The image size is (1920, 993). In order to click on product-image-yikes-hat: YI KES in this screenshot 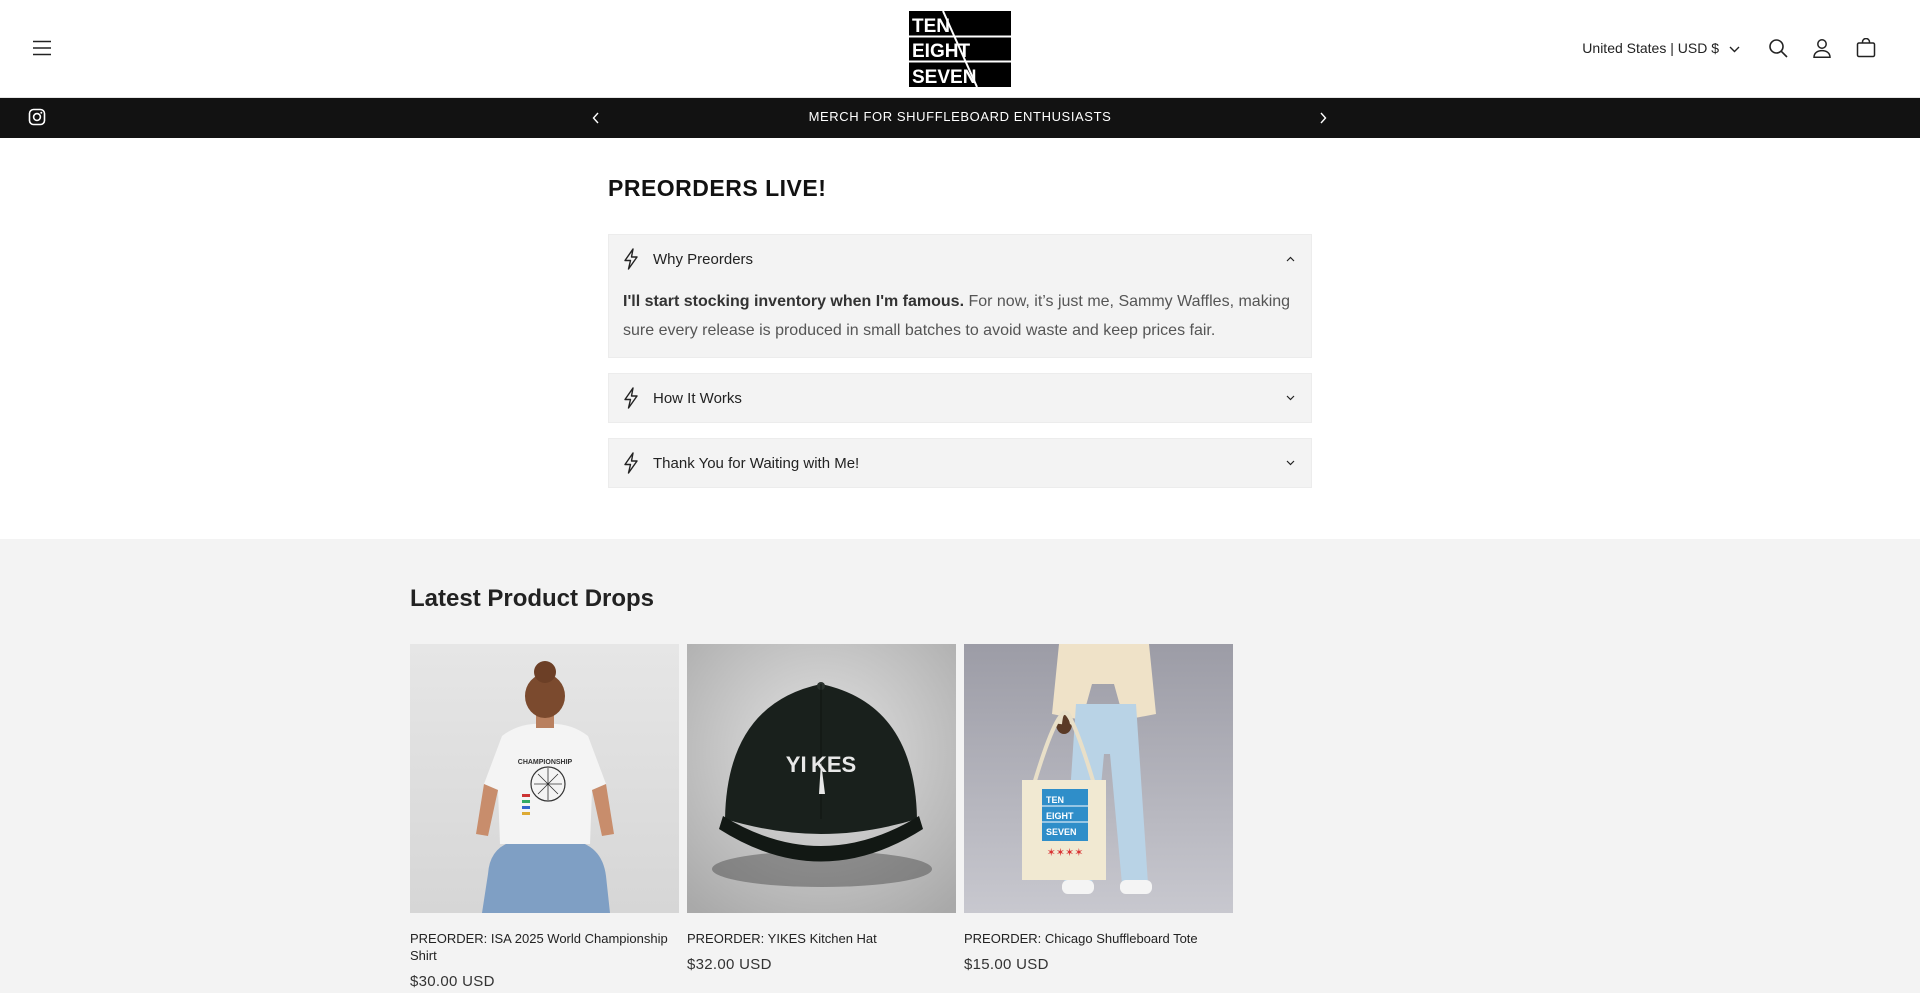, I will do `click(821, 778)`.